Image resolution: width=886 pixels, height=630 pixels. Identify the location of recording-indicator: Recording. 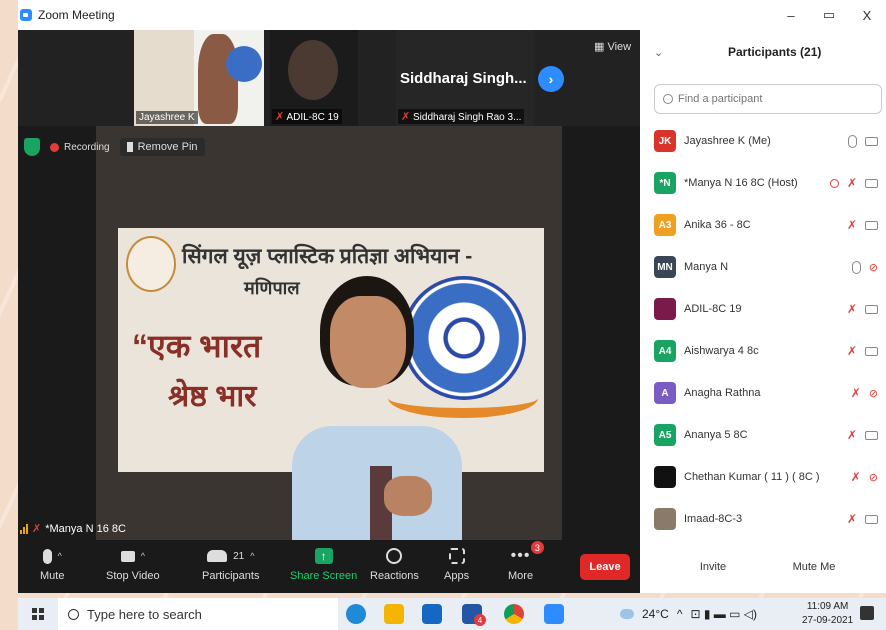
(80, 147).